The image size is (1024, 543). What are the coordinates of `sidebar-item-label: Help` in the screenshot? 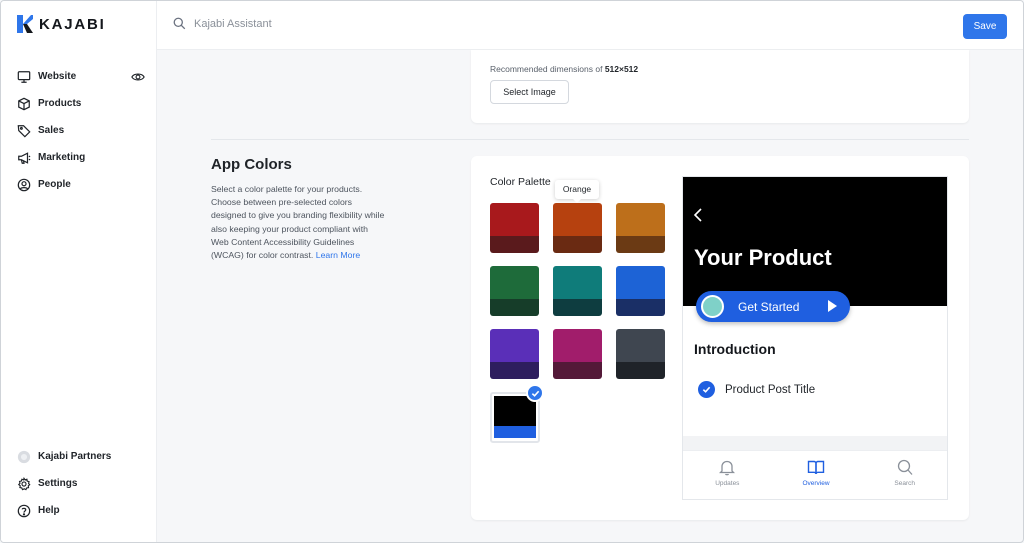 It's located at (49, 510).